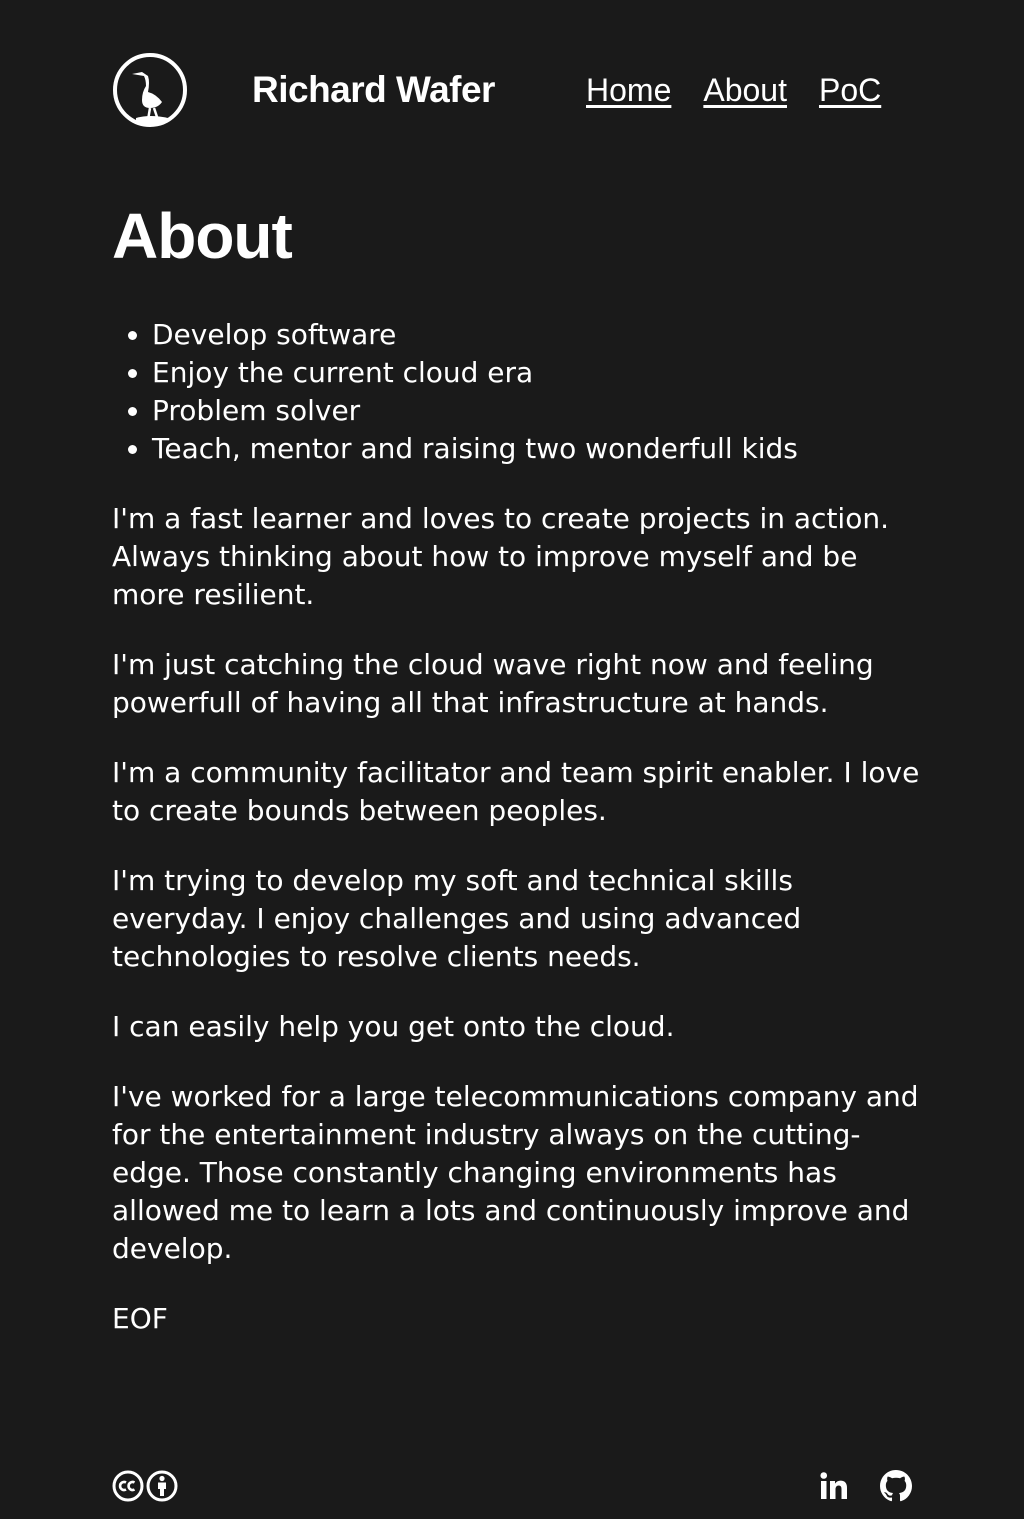 The height and width of the screenshot is (1519, 1024). I want to click on creative-commons-icon, so click(128, 1486).